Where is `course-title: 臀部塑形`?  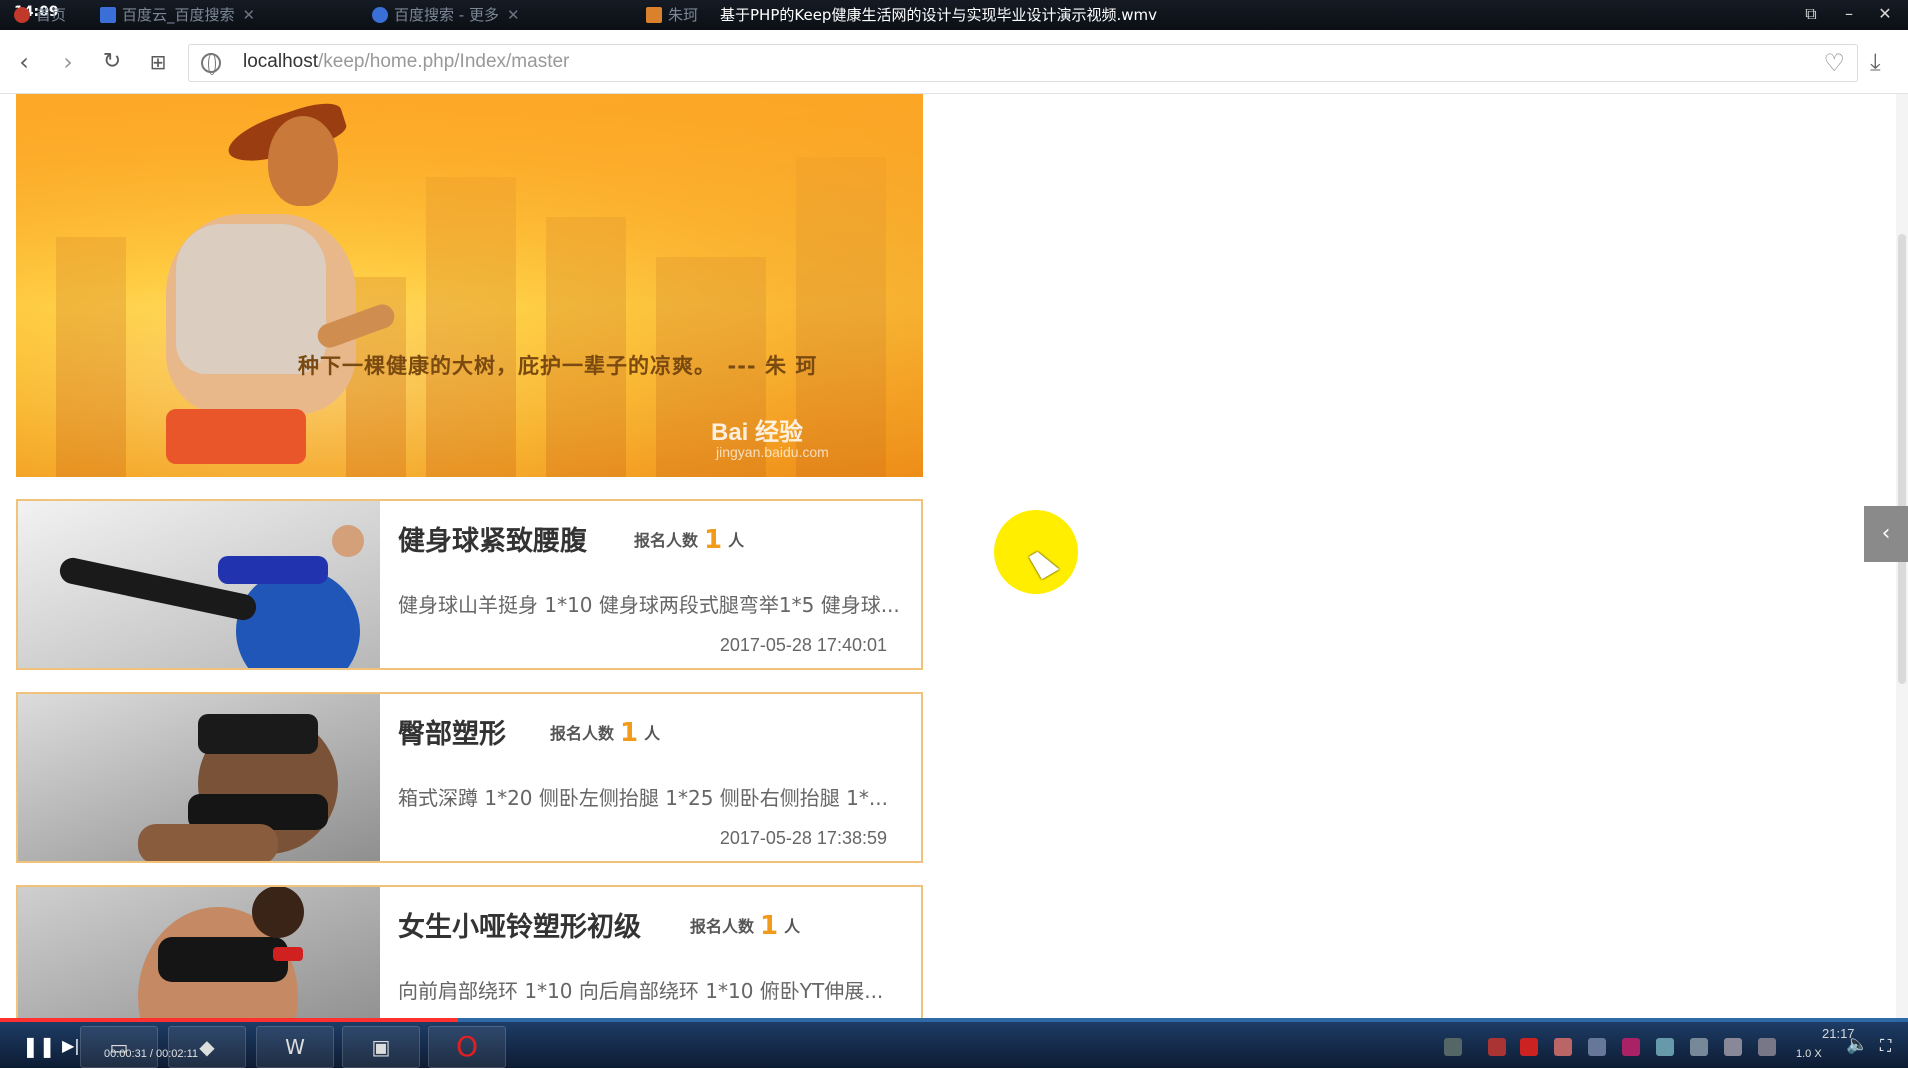
course-title: 臀部塑形 is located at coordinates (452, 731).